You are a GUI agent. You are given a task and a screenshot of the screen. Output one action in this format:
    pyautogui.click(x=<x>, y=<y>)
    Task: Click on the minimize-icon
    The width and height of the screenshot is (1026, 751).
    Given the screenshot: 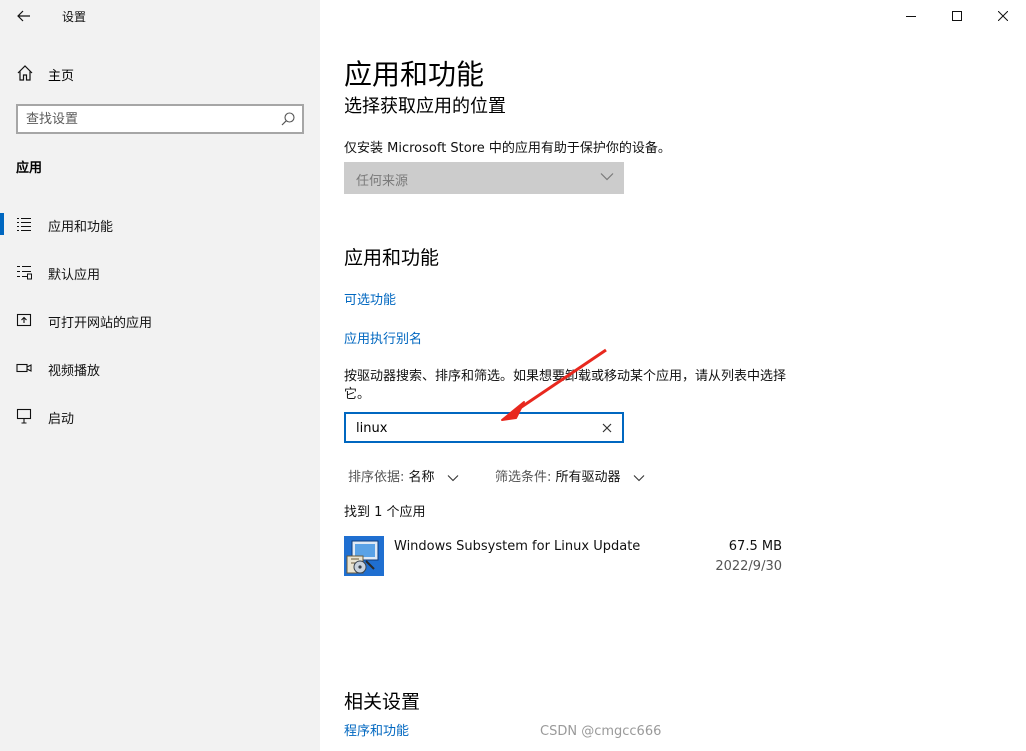 What is the action you would take?
    pyautogui.click(x=911, y=16)
    